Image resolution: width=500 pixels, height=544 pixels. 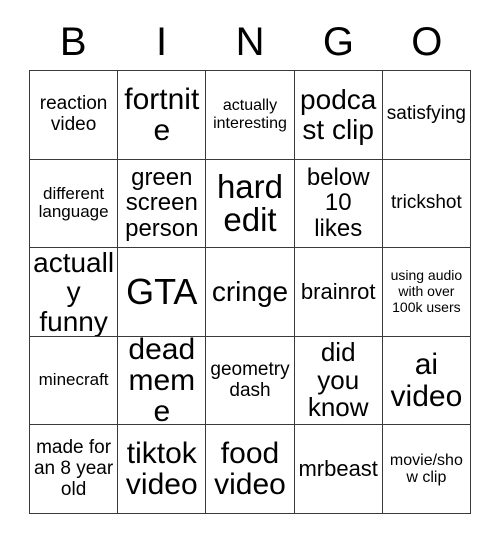 I want to click on bingo-cell-text: actually interesting, so click(x=250, y=114).